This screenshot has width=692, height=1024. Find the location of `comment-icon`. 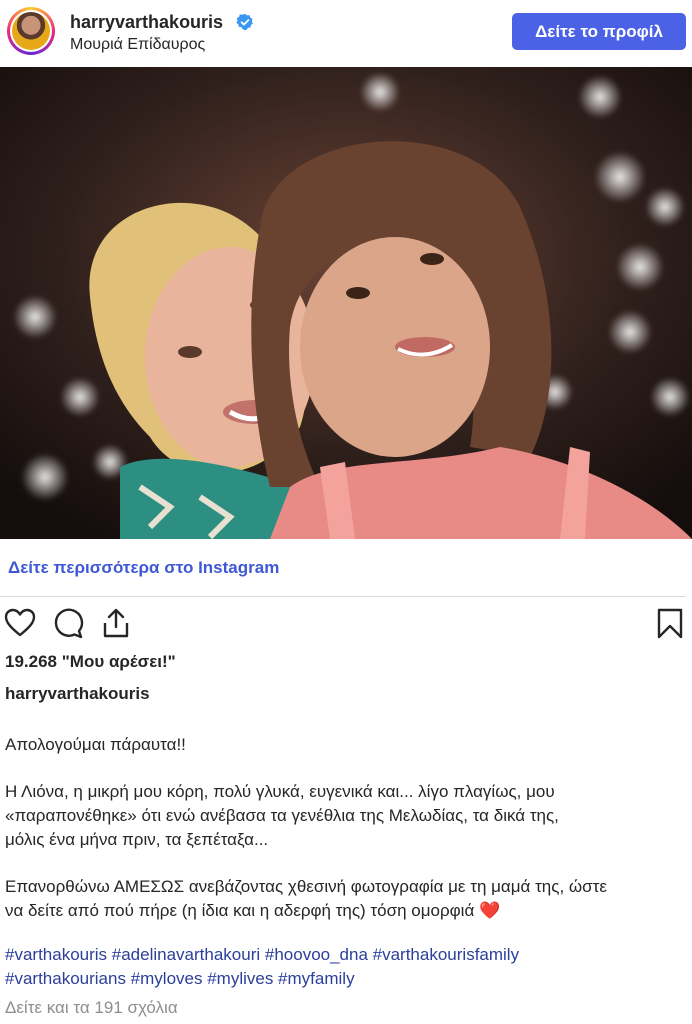

comment-icon is located at coordinates (68, 623).